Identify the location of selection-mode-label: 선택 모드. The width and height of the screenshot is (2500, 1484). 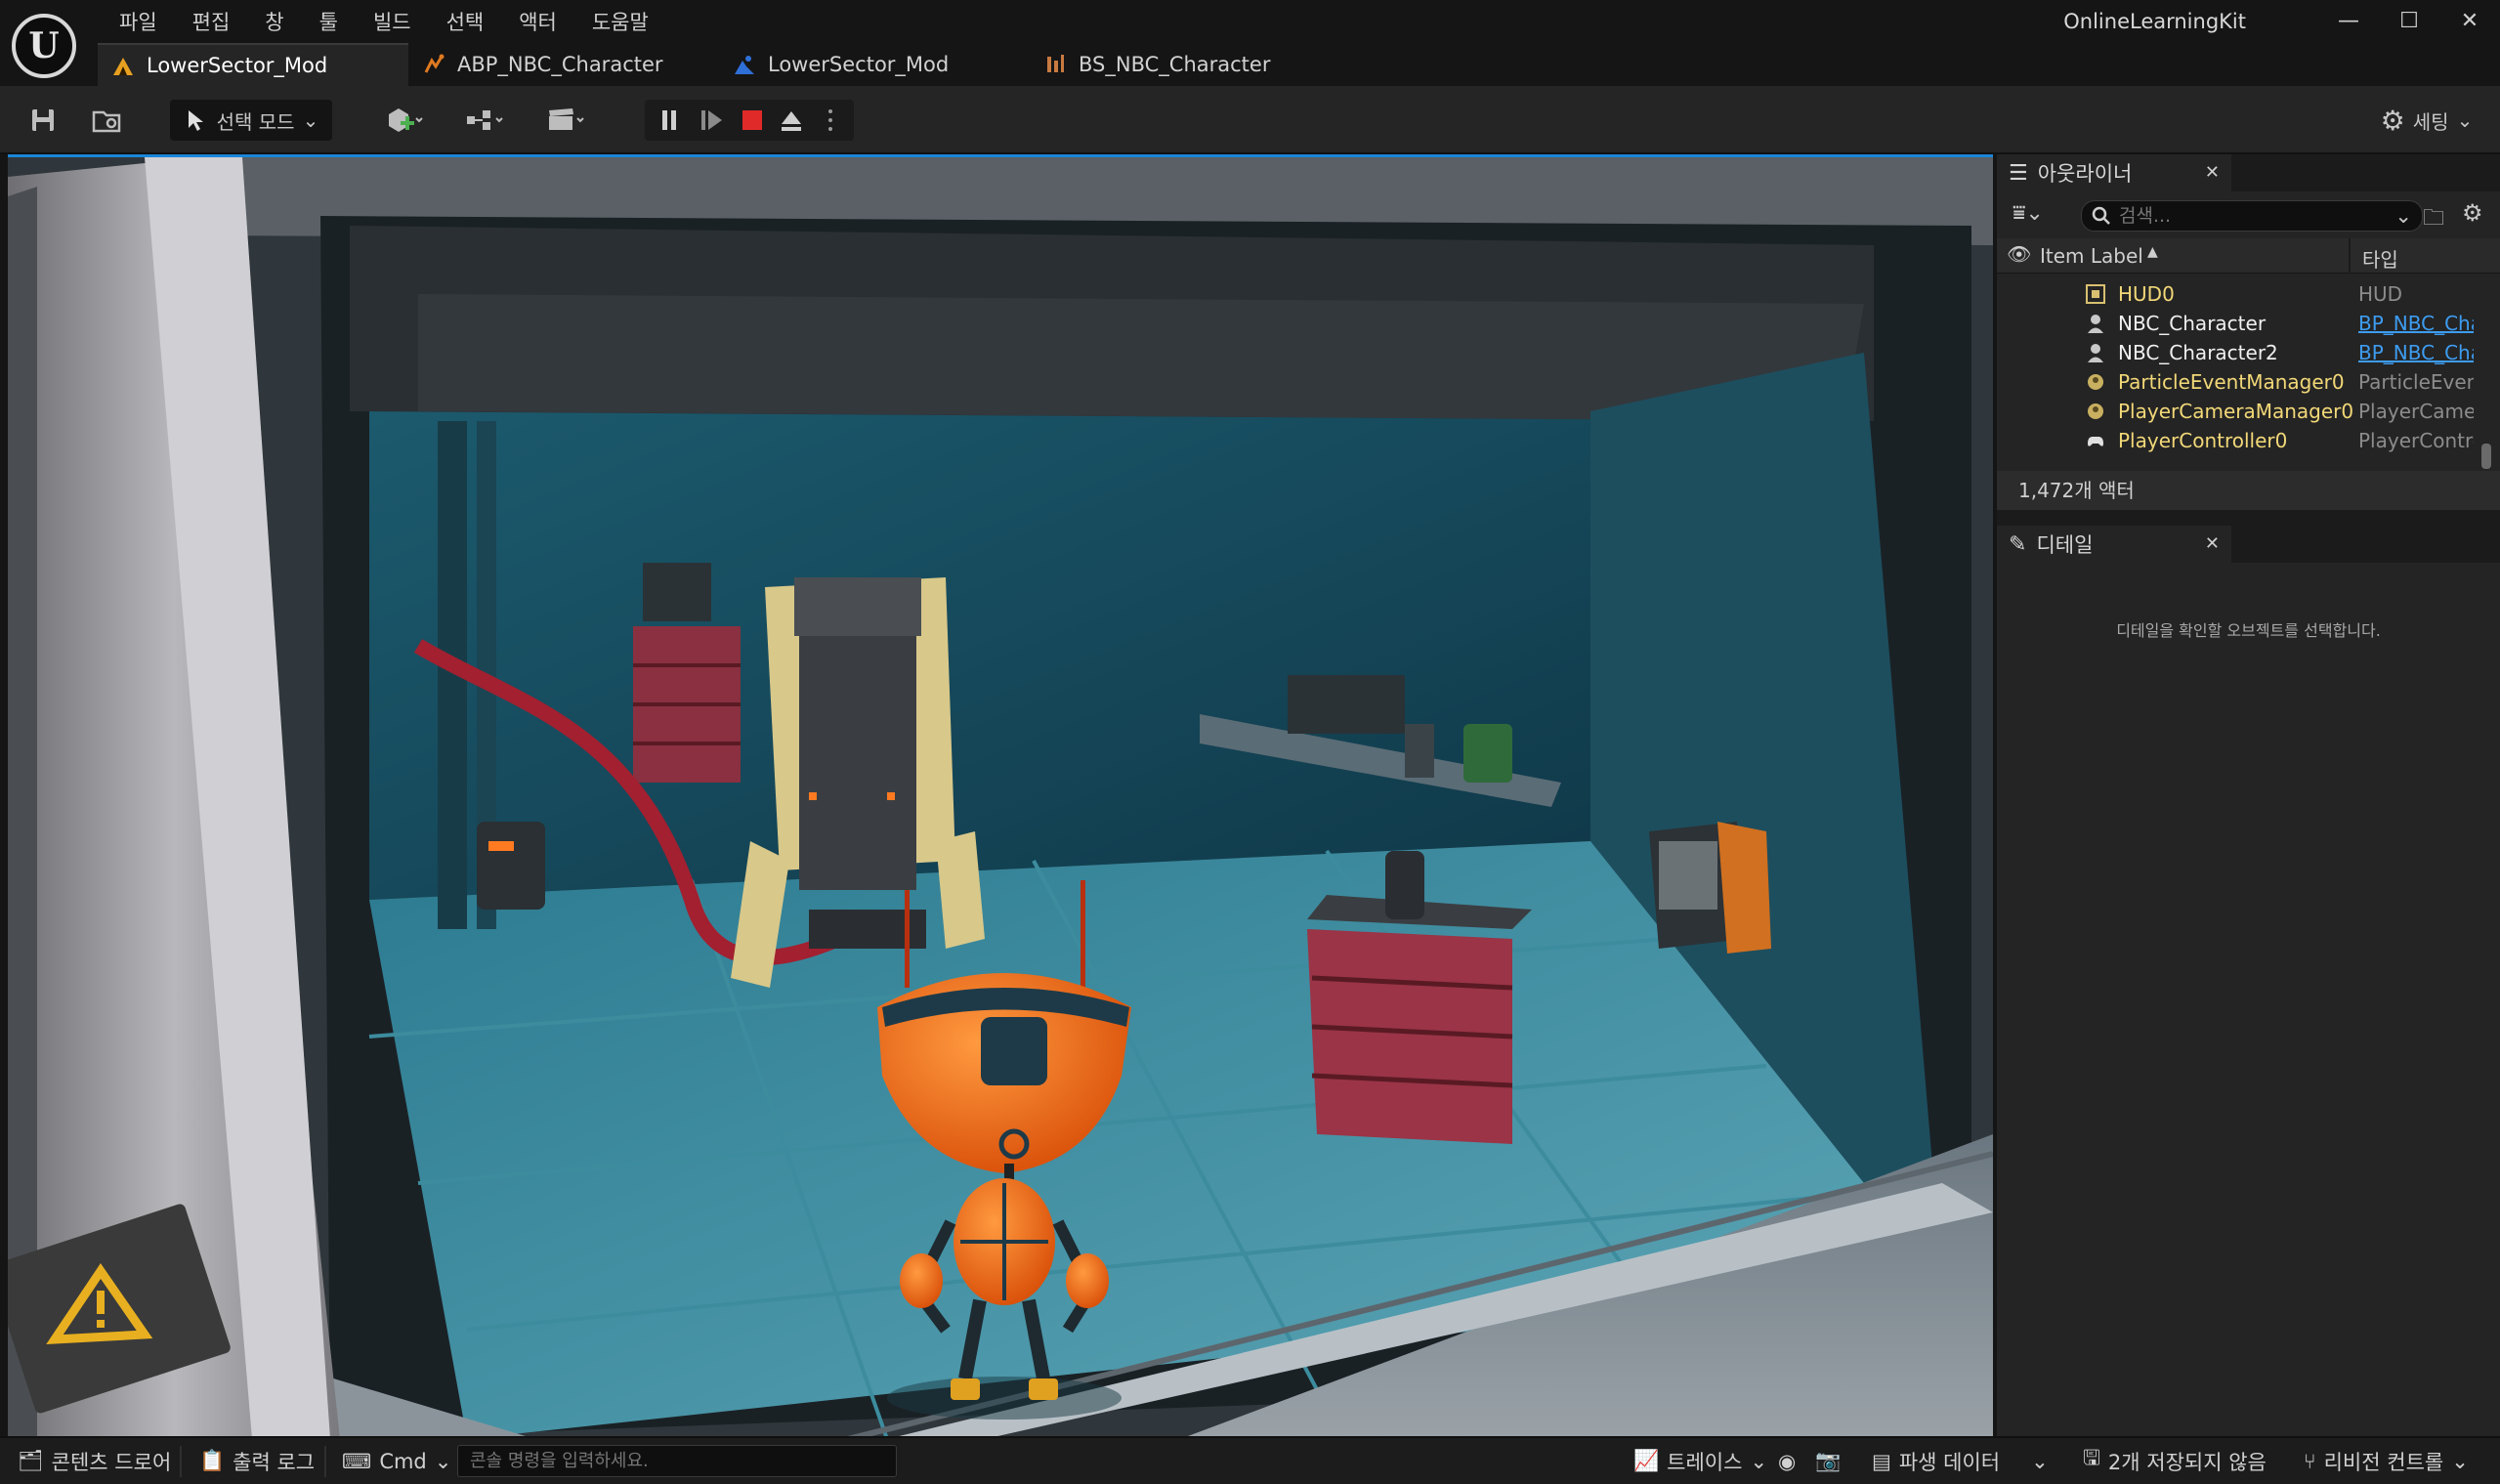
(256, 122).